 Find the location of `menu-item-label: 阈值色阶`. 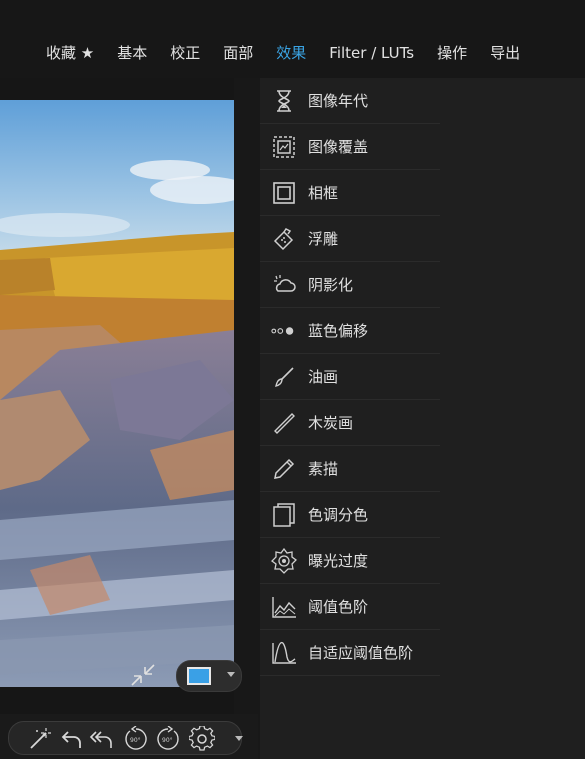

menu-item-label: 阈值色阶 is located at coordinates (338, 607).